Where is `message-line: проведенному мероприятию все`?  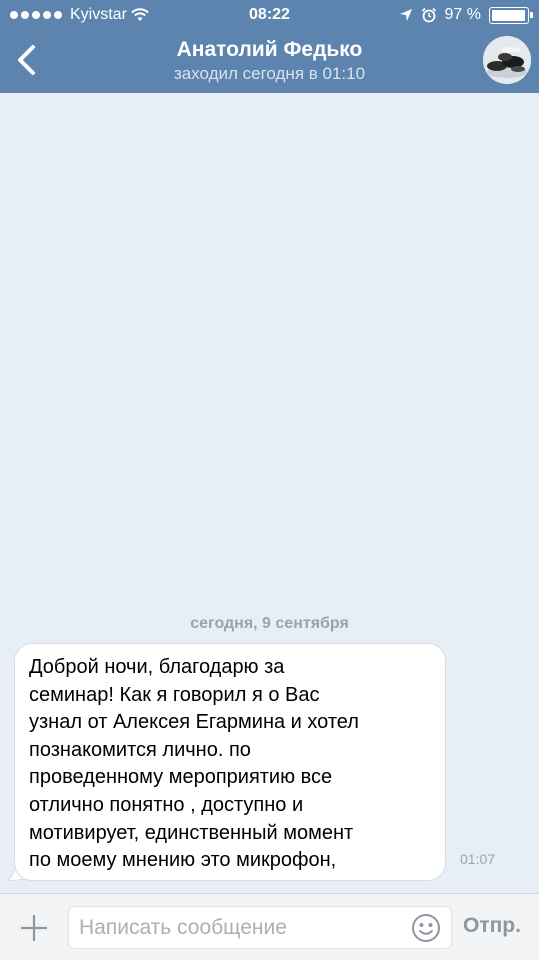
message-line: проведенному мероприятию все is located at coordinates (181, 777).